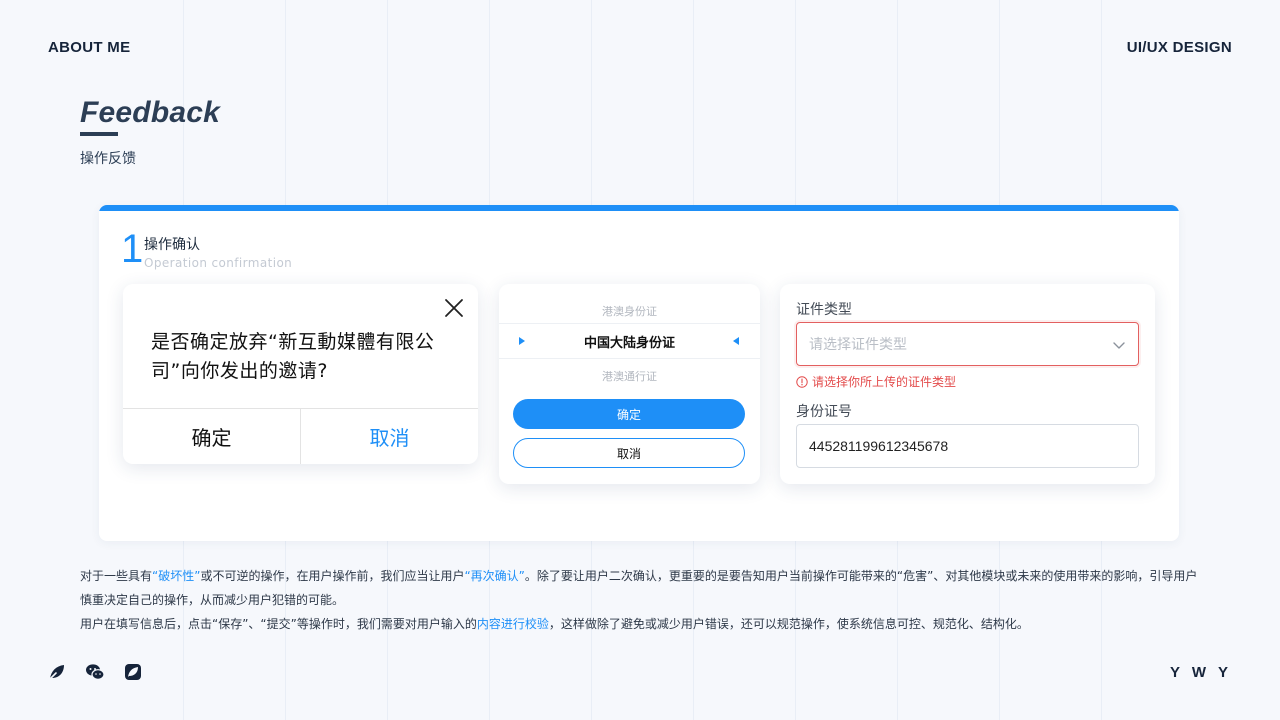  I want to click on dialog-message: 是否确定放弃“新互動媒體有限公司”向你发出的邀请?, so click(293, 356).